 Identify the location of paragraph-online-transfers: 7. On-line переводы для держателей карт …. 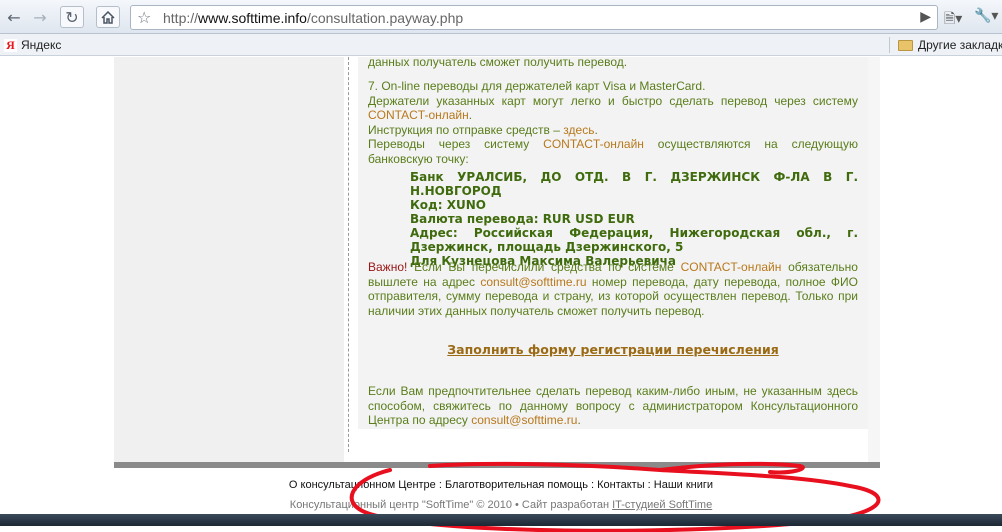
(613, 122).